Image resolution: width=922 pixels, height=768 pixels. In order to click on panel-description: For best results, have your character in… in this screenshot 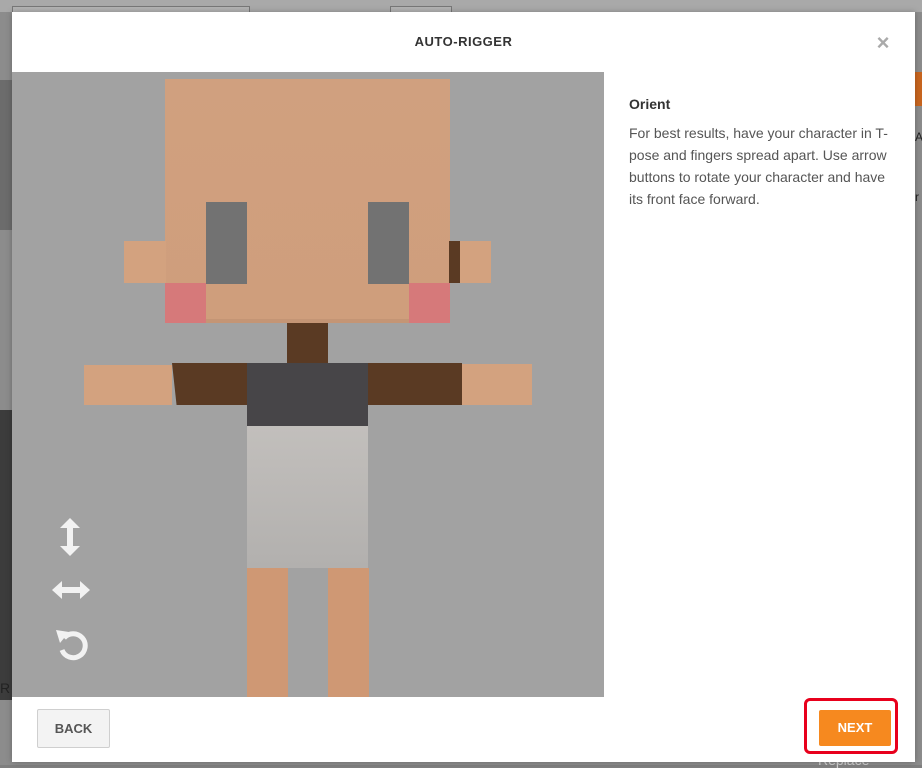, I will do `click(758, 166)`.